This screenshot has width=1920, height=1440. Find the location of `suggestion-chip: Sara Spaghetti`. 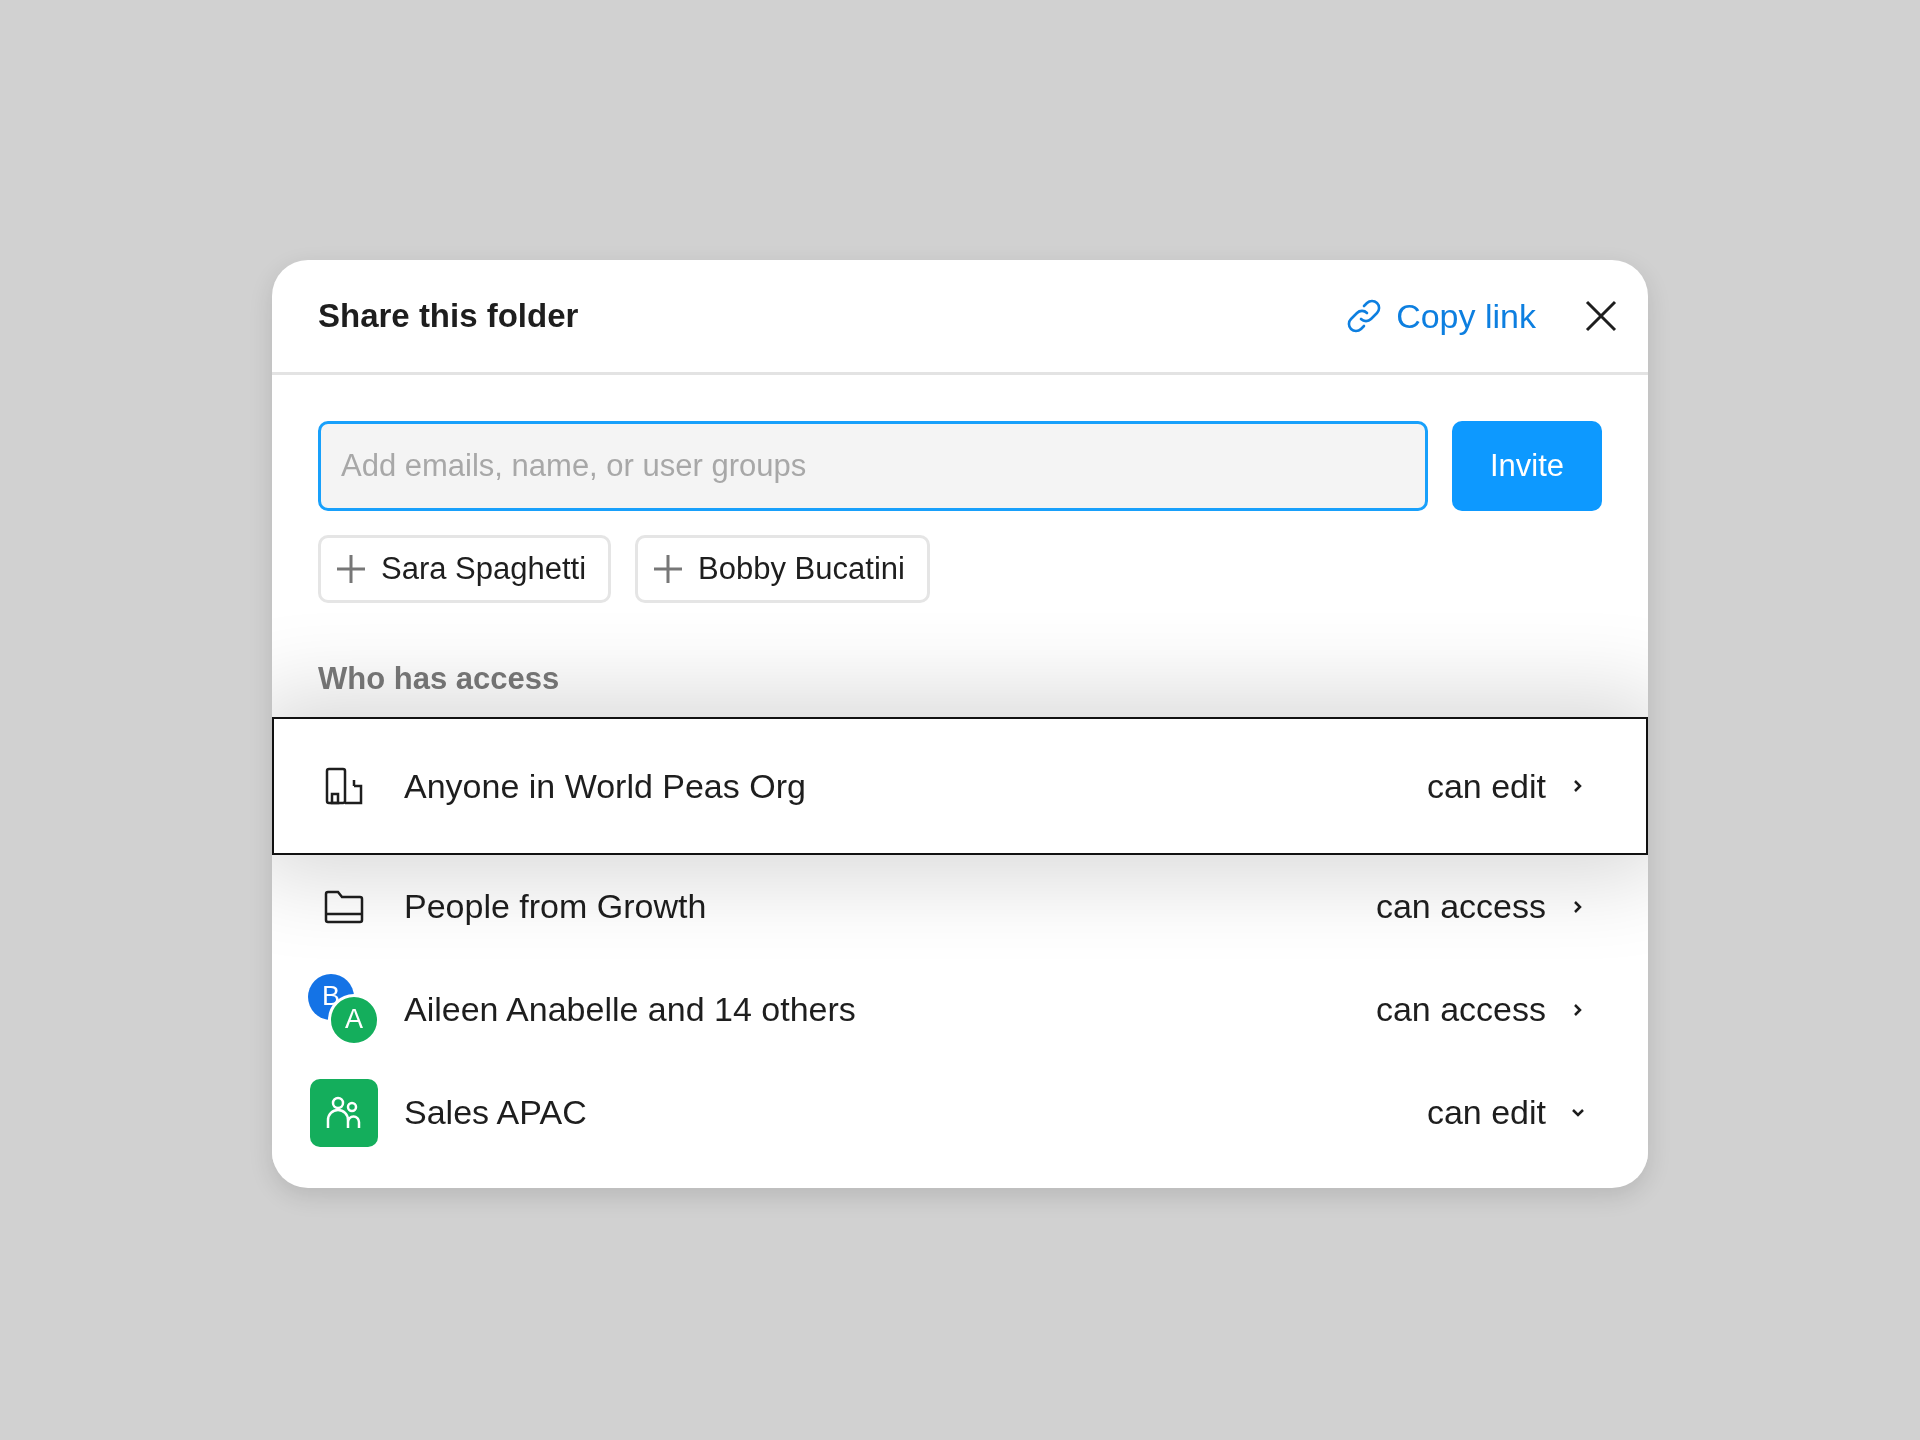

suggestion-chip: Sara Spaghetti is located at coordinates (465, 569).